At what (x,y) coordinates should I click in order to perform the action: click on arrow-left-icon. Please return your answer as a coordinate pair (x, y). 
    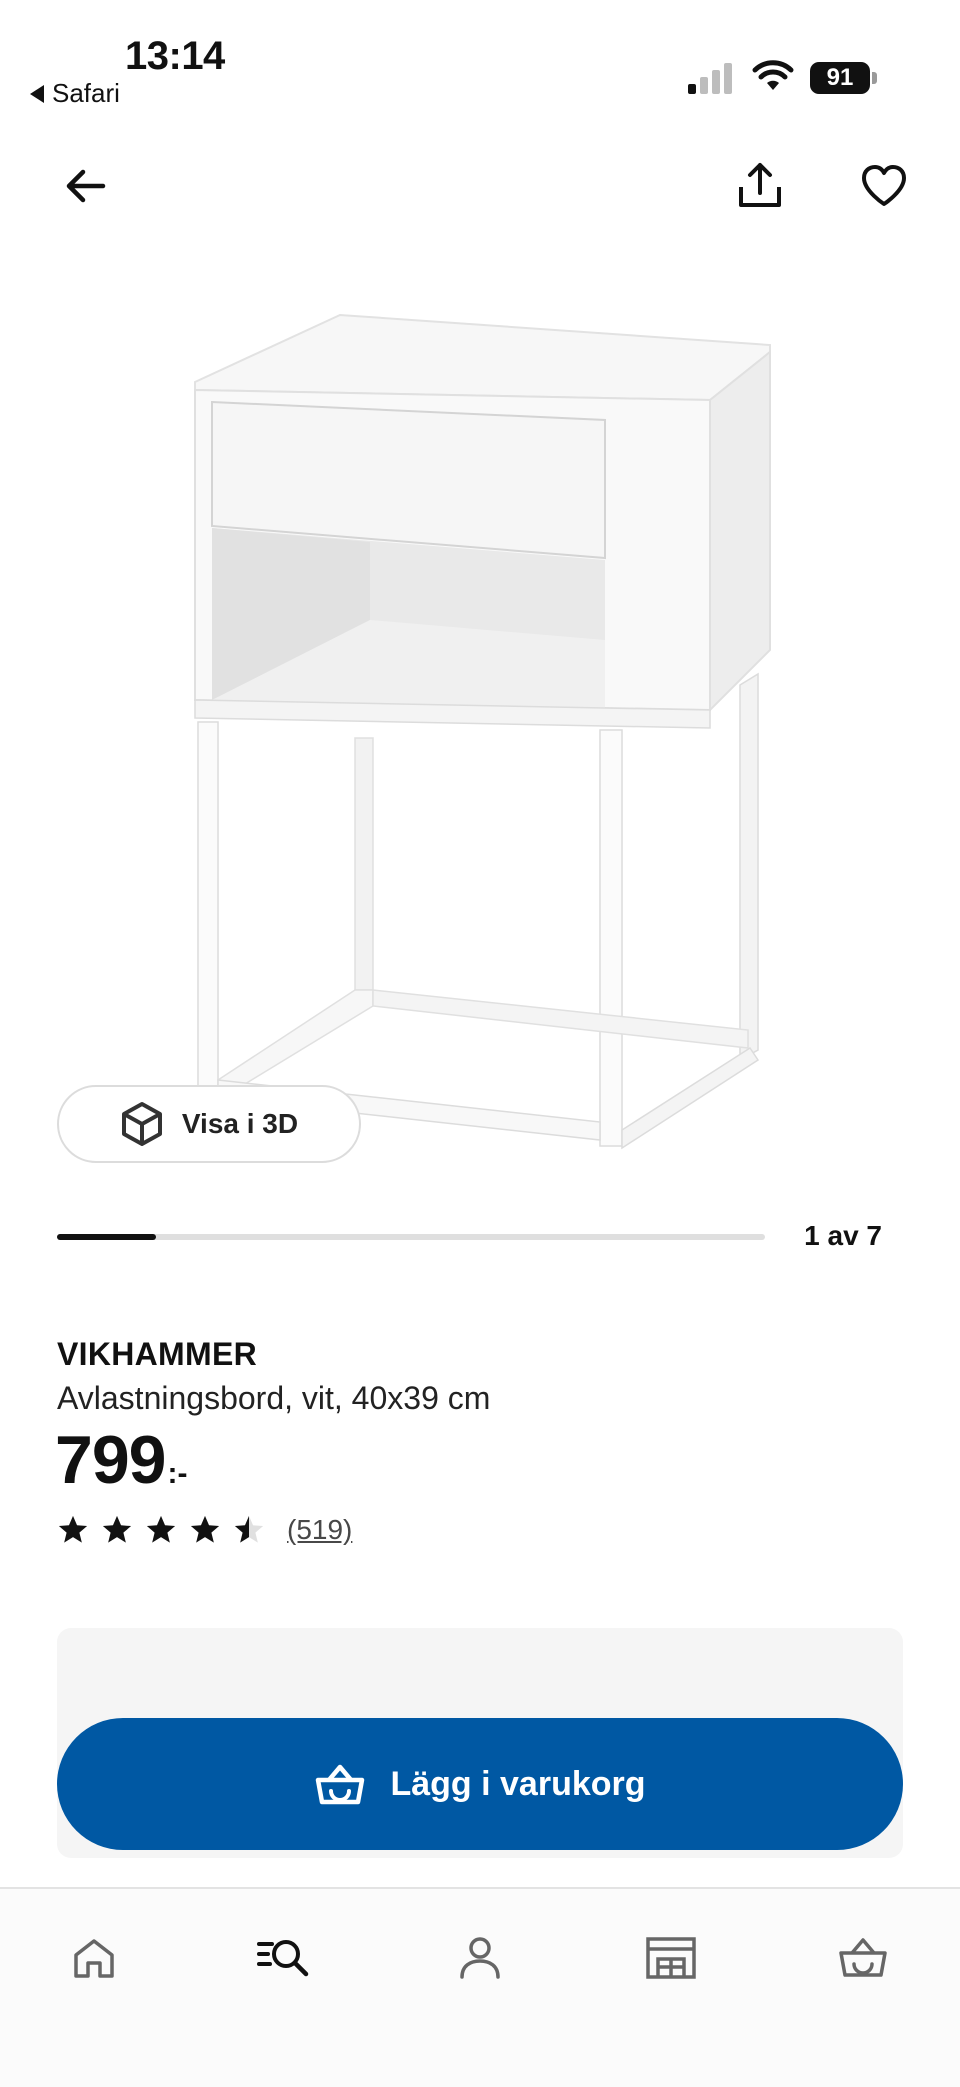
    Looking at the image, I should click on (86, 186).